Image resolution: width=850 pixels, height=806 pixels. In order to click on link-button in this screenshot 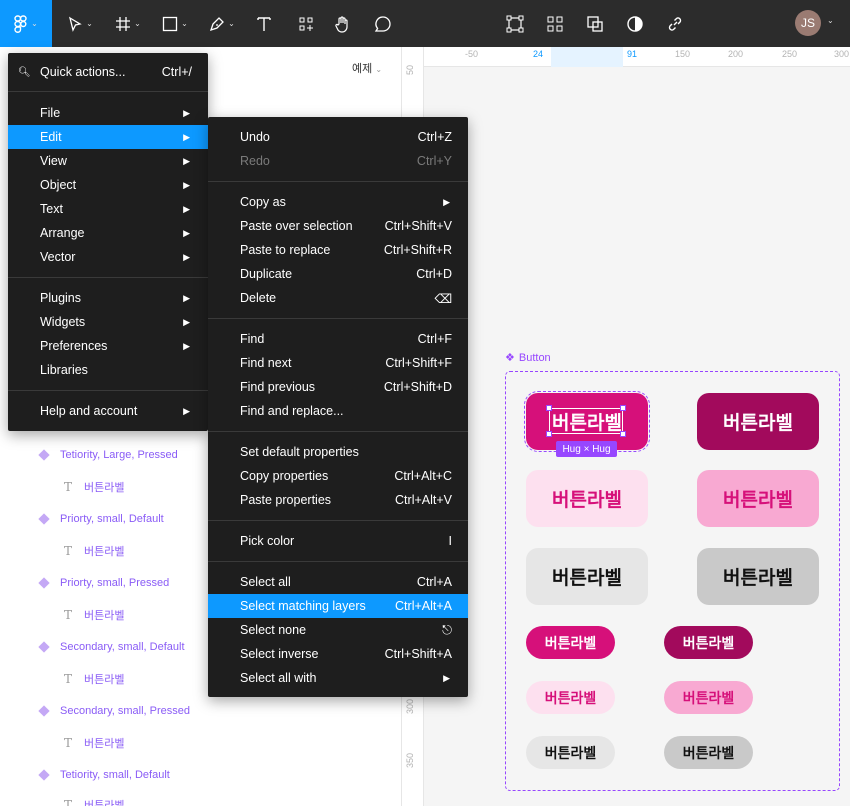, I will do `click(675, 23)`.